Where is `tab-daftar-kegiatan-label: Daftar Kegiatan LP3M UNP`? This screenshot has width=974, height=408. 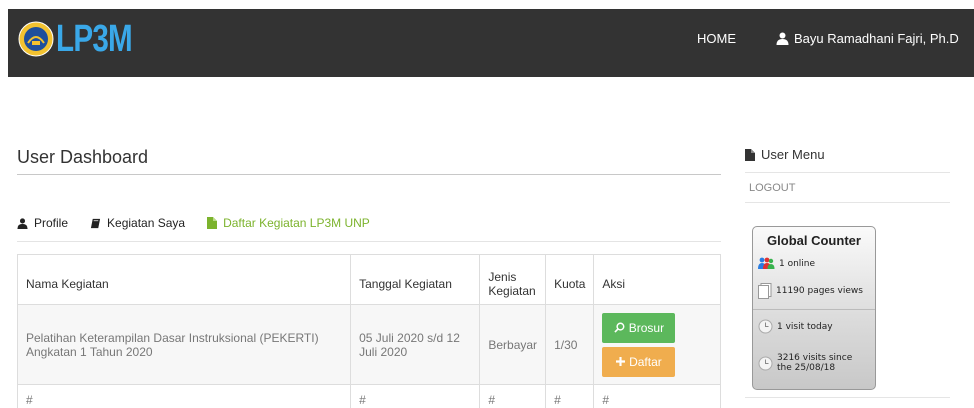 tab-daftar-kegiatan-label: Daftar Kegiatan LP3M UNP is located at coordinates (296, 223).